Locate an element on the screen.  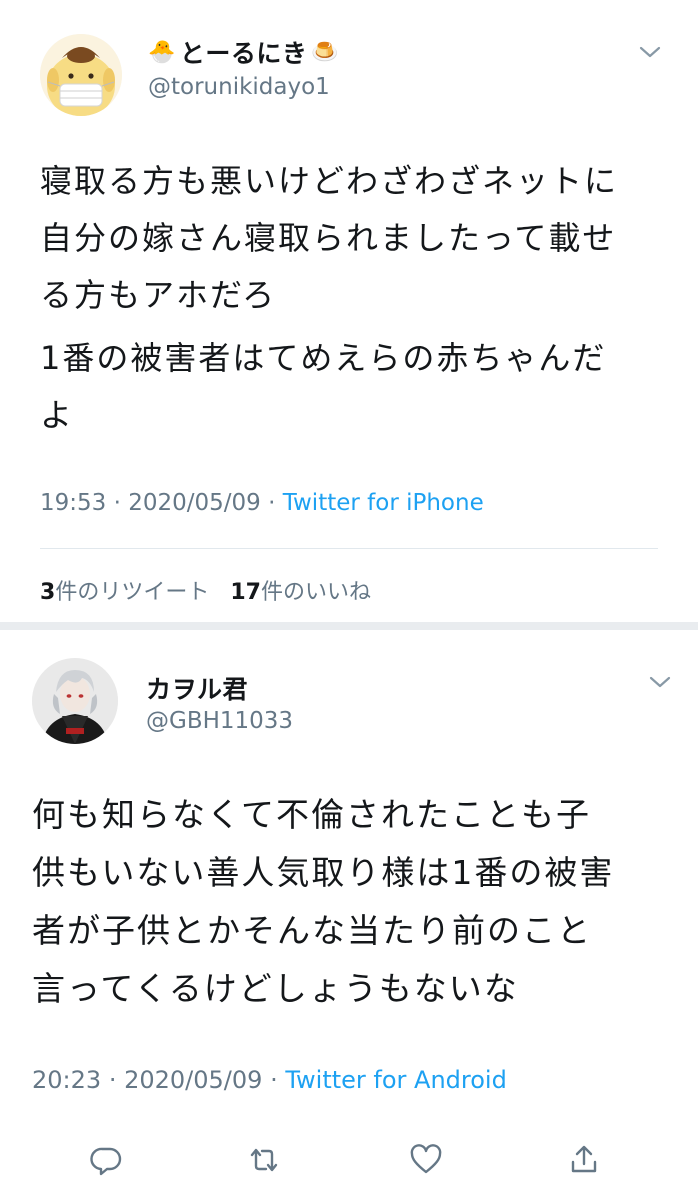
tweet-text-line: る方もアホだろ is located at coordinates (158, 295).